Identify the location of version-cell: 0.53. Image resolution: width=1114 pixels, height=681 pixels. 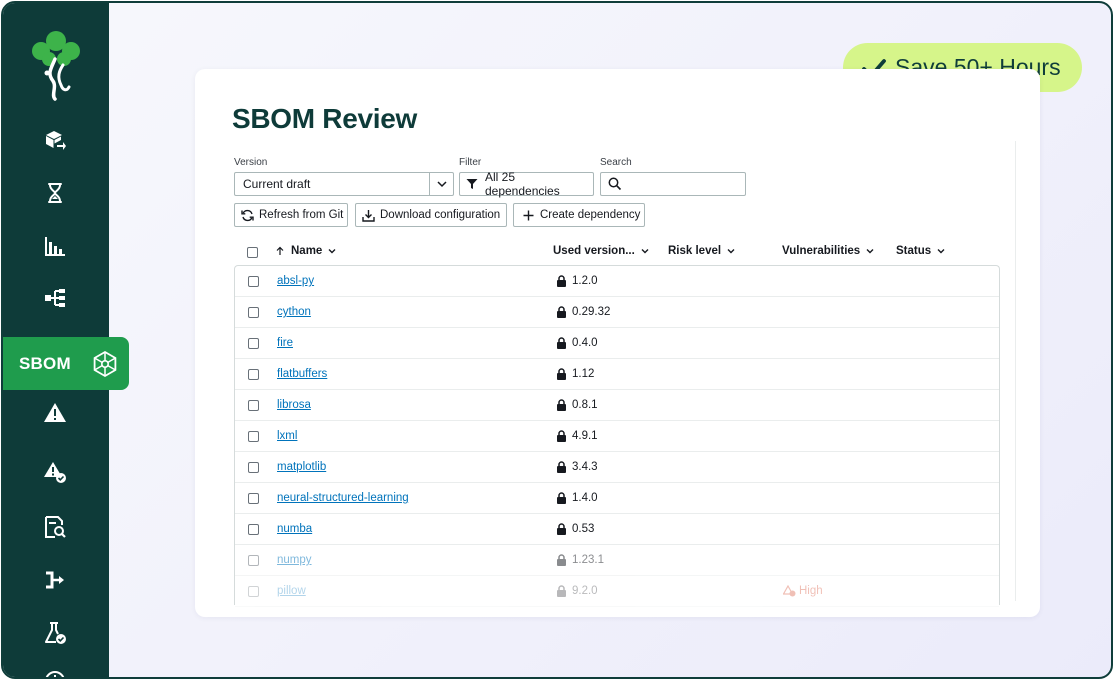
(575, 529).